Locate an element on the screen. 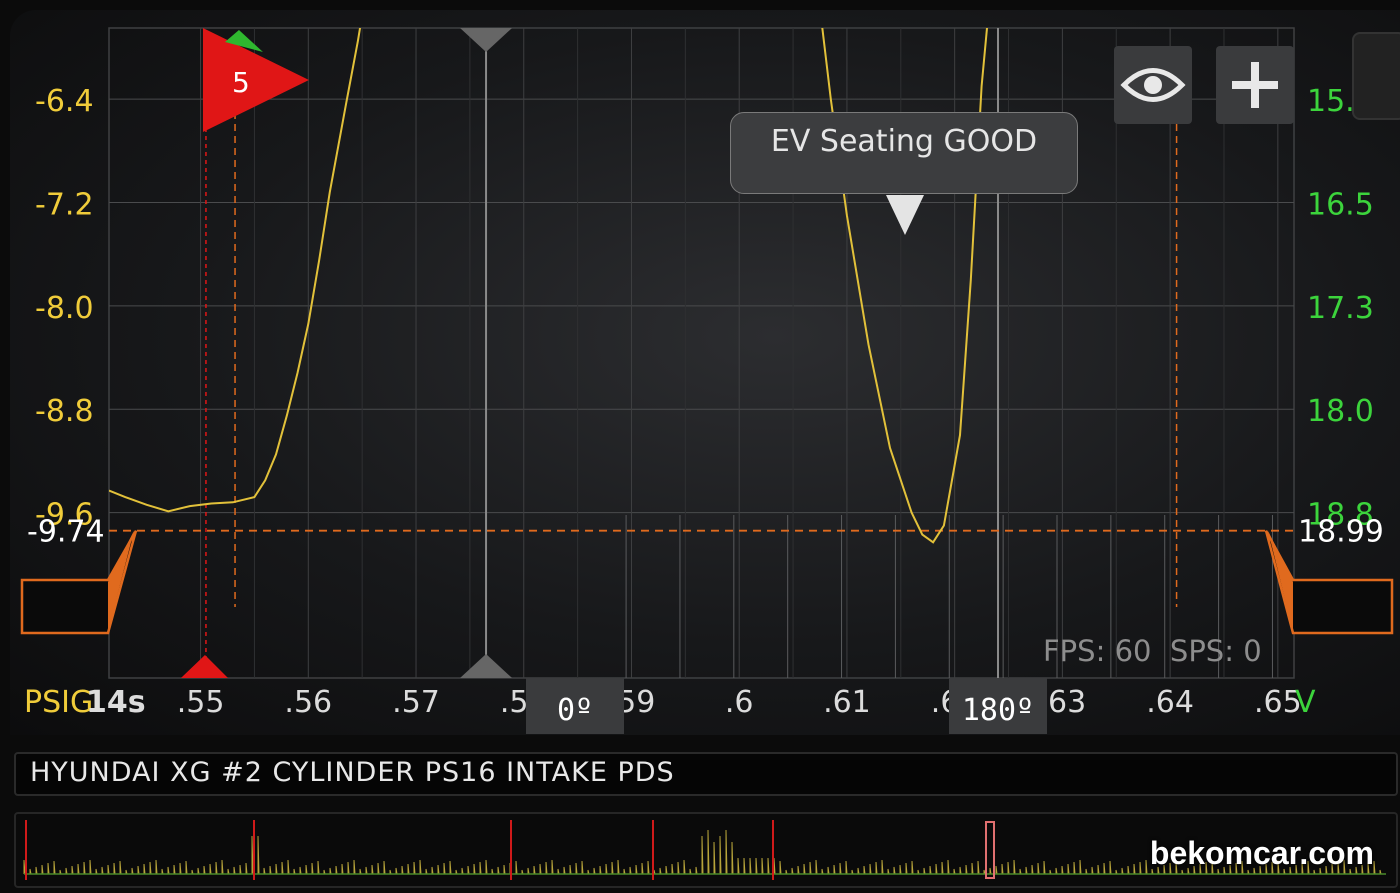 The height and width of the screenshot is (893, 1400). right-axis-tick: 16.5 is located at coordinates (1340, 204).